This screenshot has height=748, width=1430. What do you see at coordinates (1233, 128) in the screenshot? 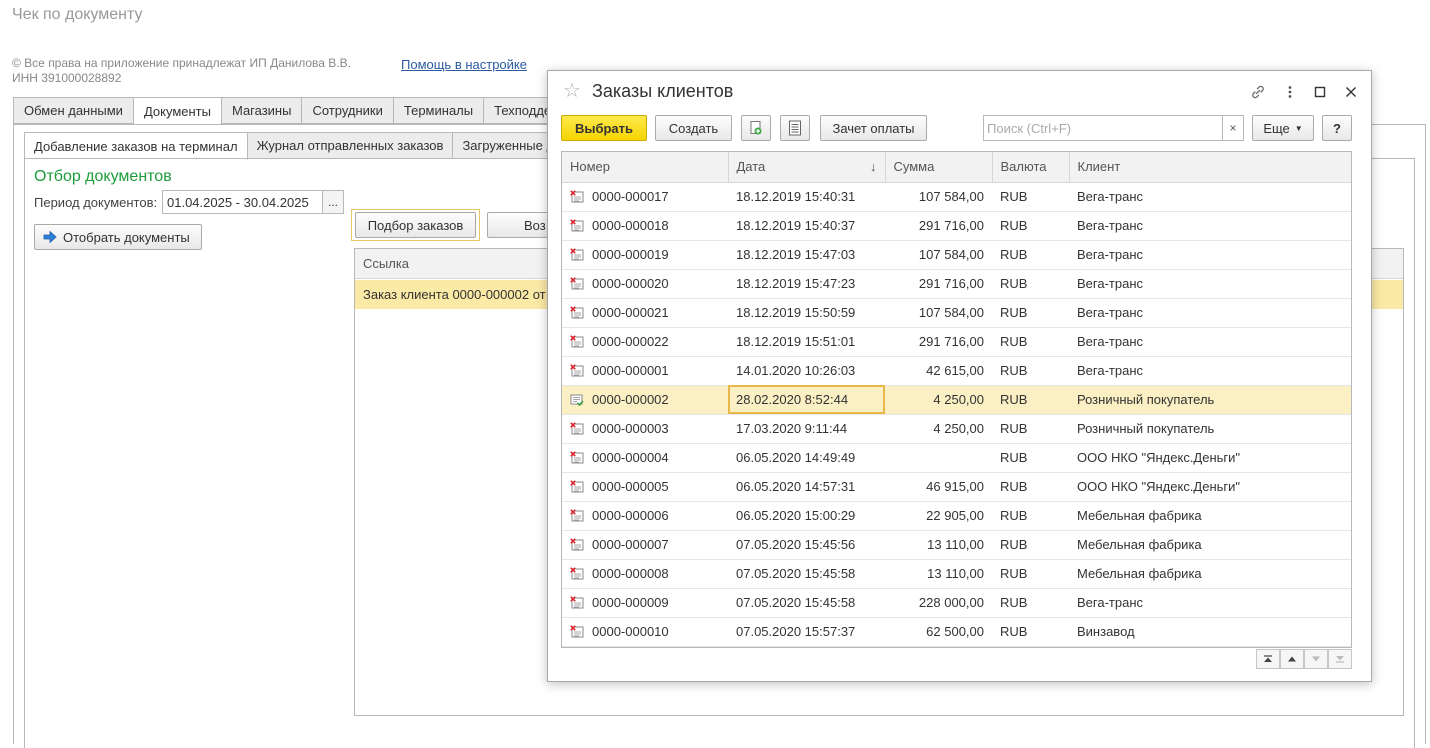
I see `search-clear-button: ×` at bounding box center [1233, 128].